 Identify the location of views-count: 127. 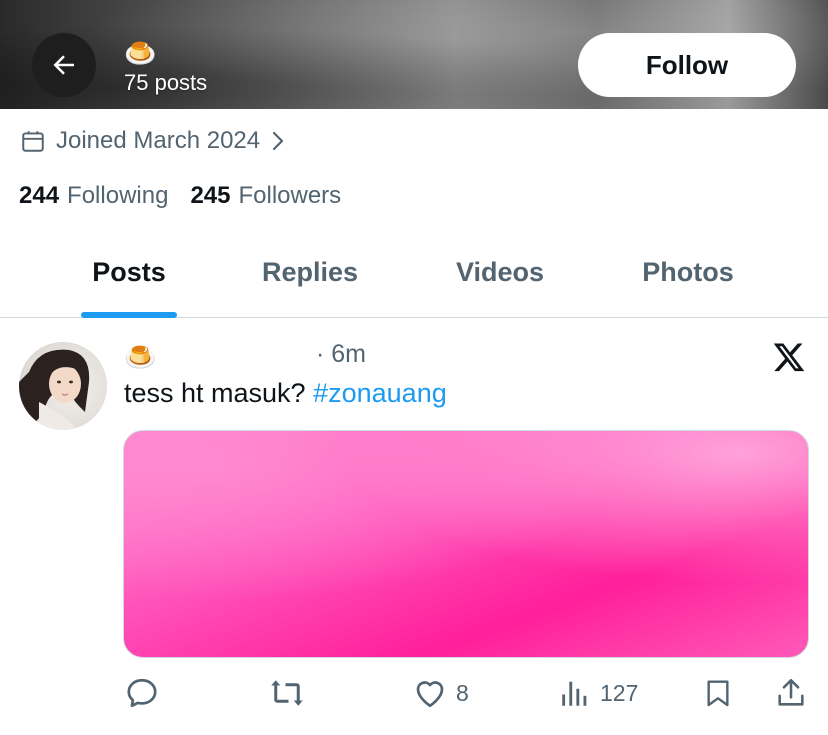
(619, 692).